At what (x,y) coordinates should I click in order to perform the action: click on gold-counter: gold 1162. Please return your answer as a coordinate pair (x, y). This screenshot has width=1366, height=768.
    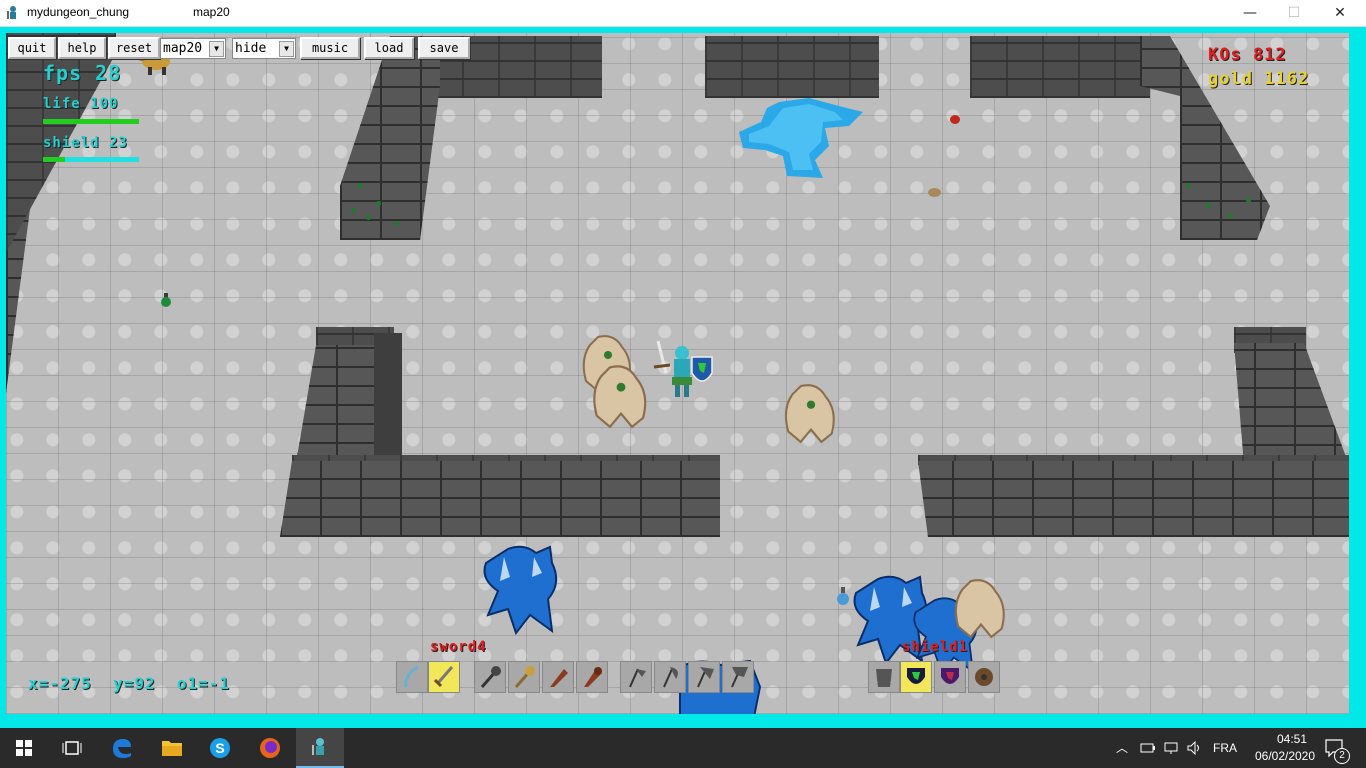
    Looking at the image, I should click on (1259, 79).